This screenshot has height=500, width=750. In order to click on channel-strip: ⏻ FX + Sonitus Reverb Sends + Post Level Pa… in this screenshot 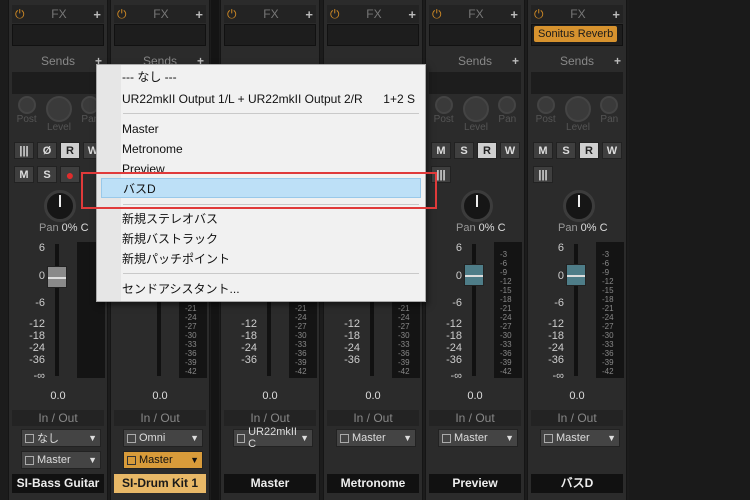, I will do `click(577, 250)`.